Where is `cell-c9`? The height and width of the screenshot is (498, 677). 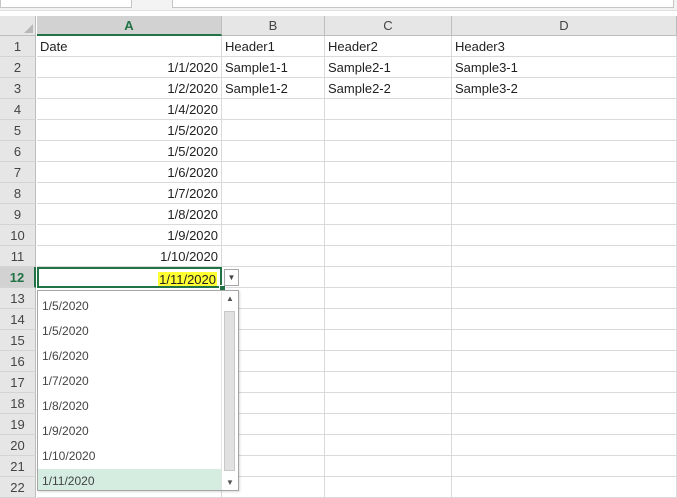
cell-c9 is located at coordinates (388, 214).